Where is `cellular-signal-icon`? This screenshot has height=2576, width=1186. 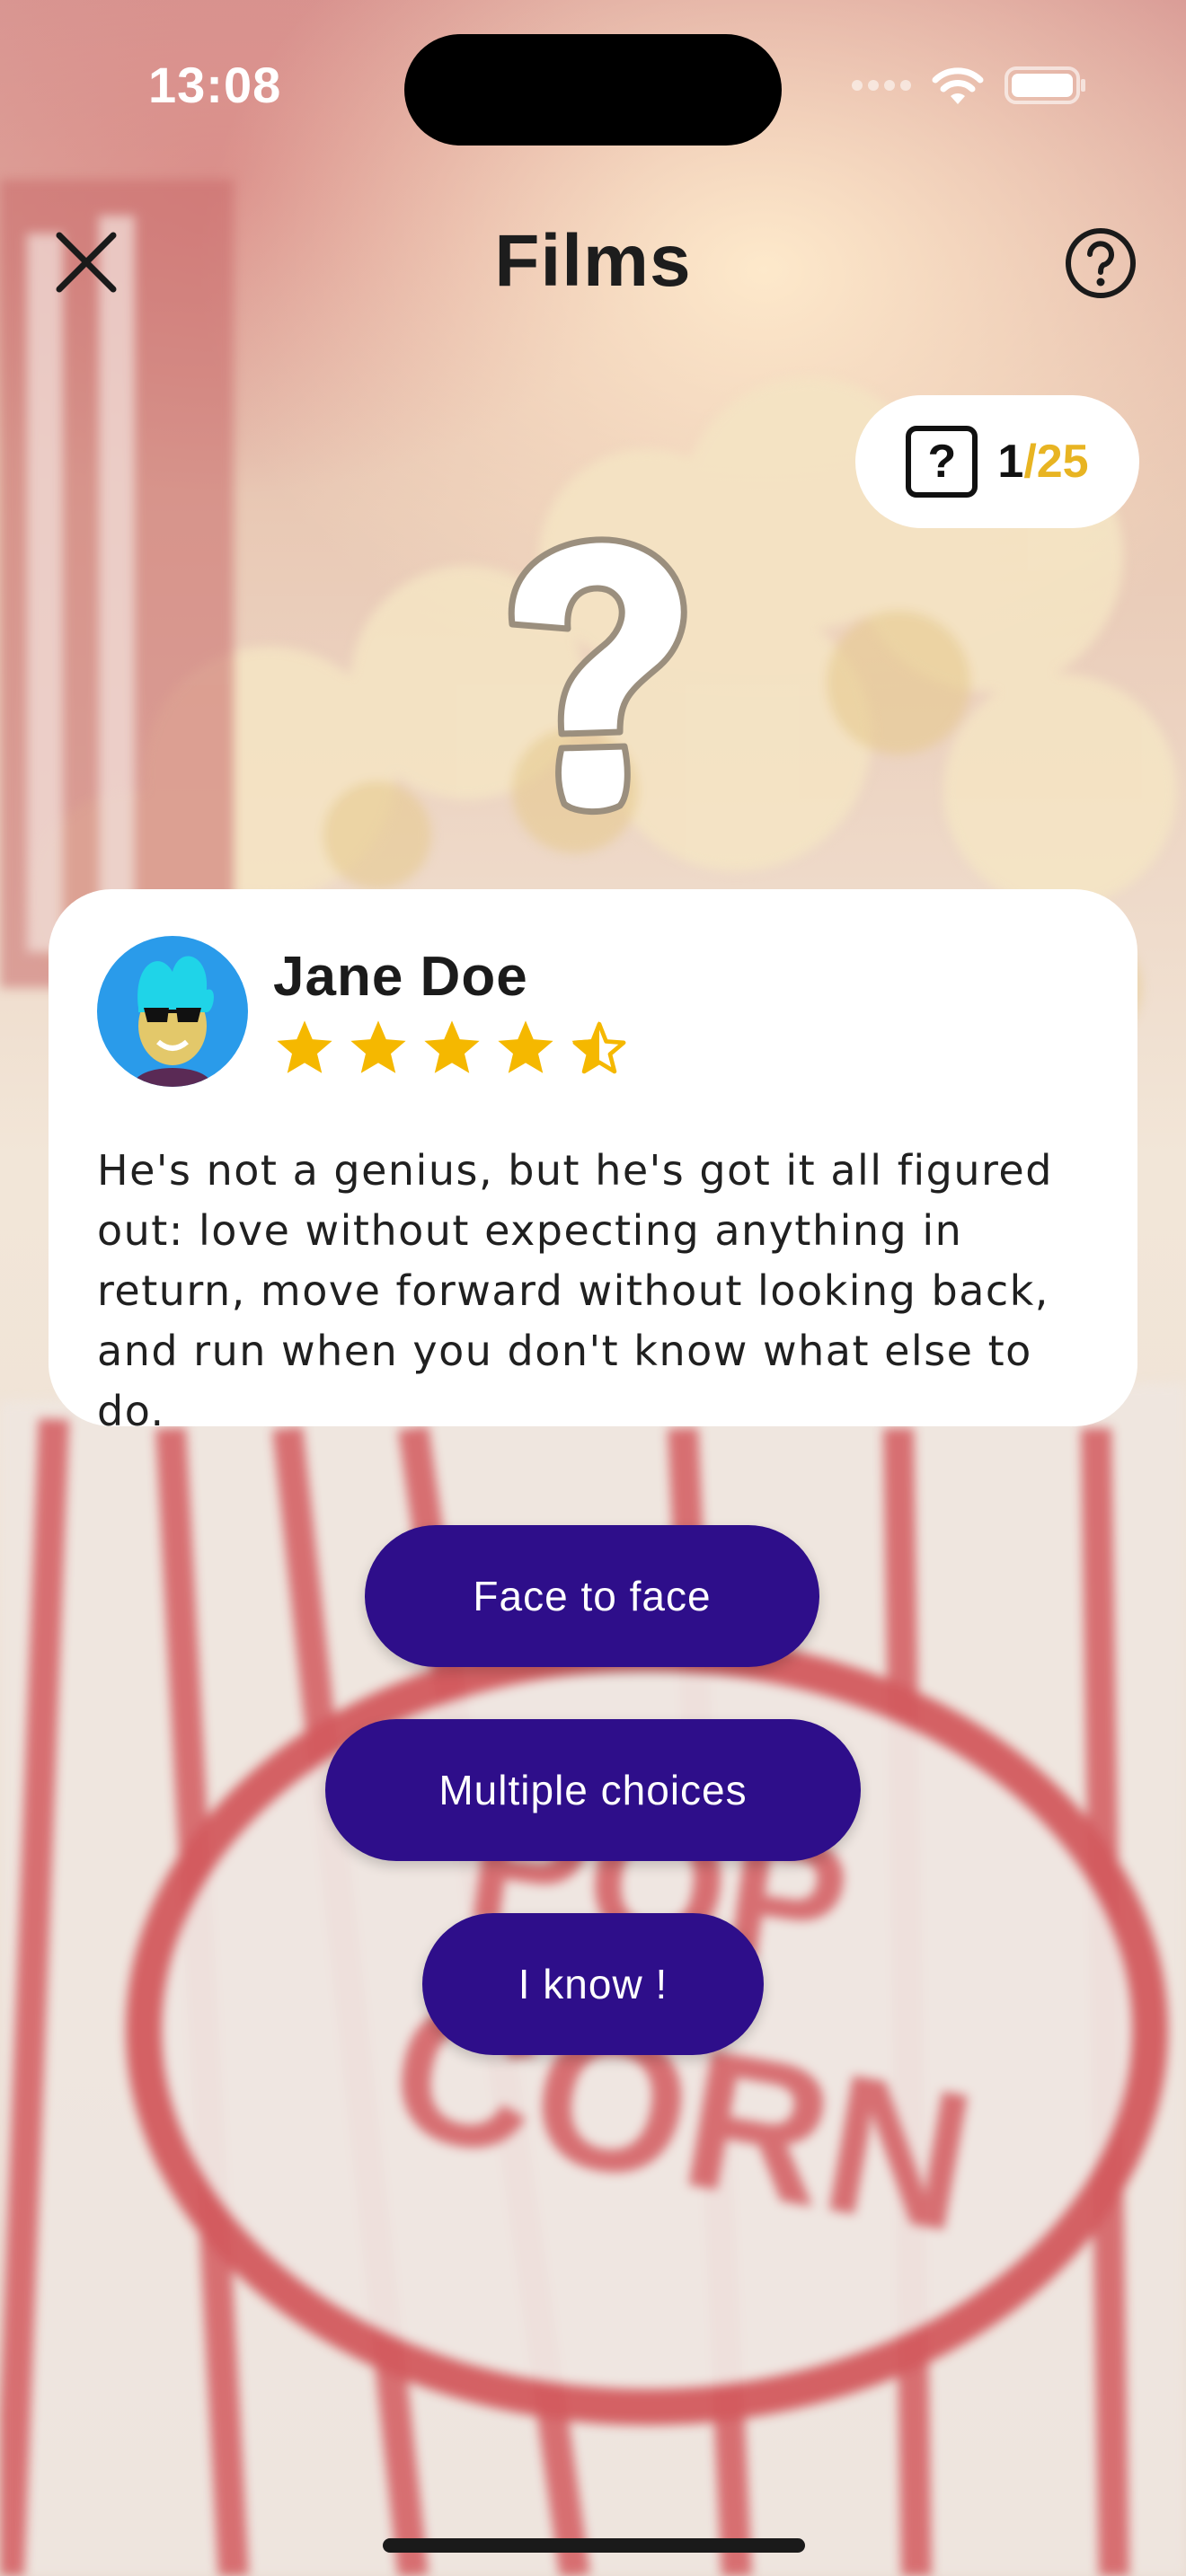 cellular-signal-icon is located at coordinates (881, 85).